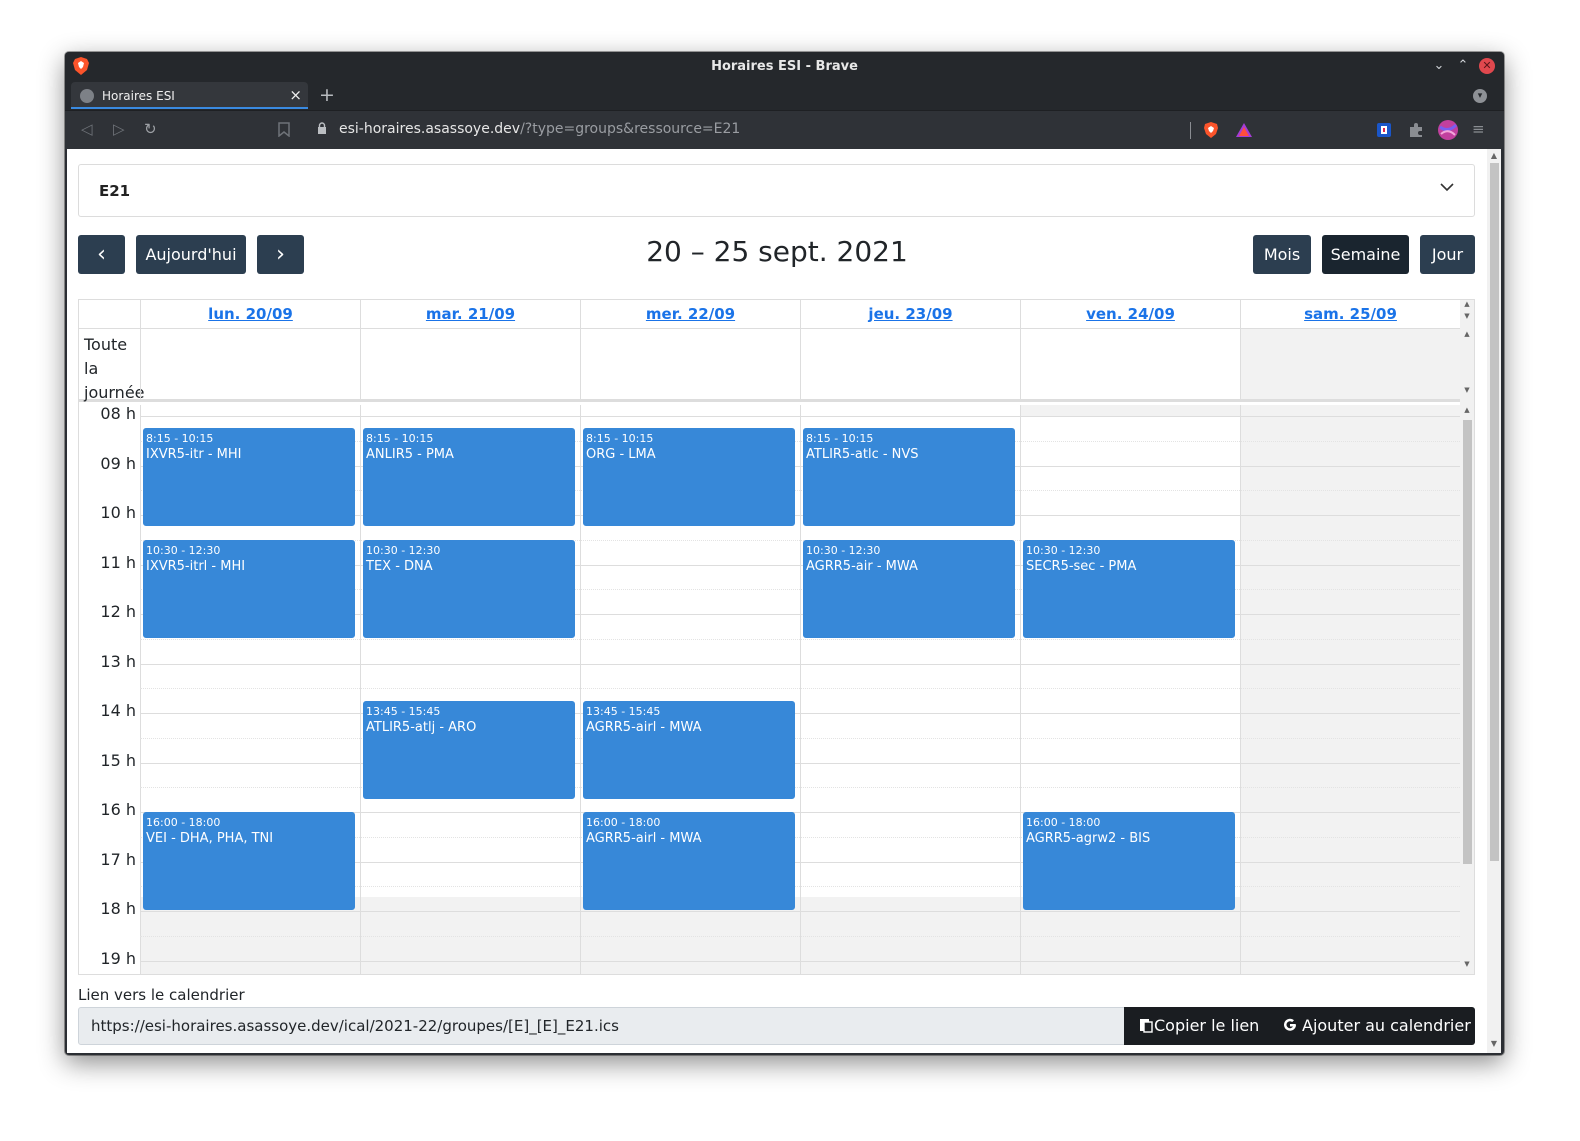 This screenshot has height=1141, width=1580. Describe the element at coordinates (284, 129) in the screenshot. I see `bookmark-icon` at that location.